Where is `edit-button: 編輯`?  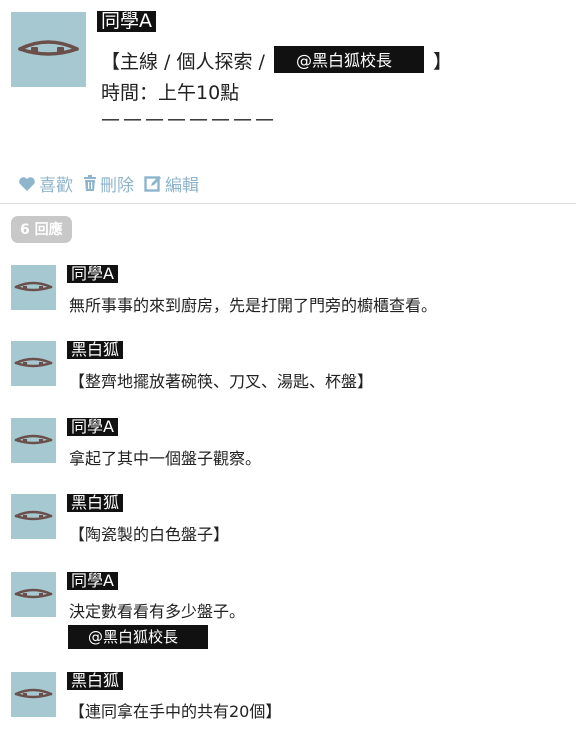
edit-button: 編輯 is located at coordinates (171, 183).